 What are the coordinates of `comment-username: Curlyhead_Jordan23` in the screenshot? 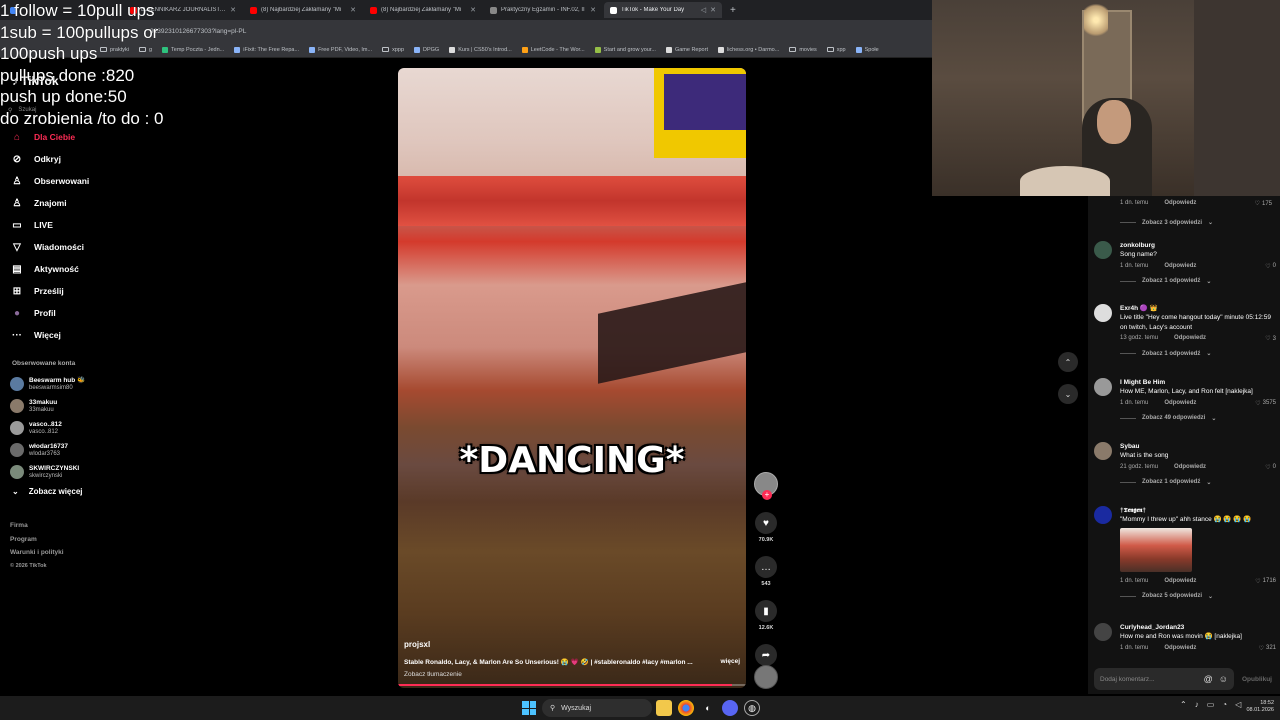 It's located at (1198, 627).